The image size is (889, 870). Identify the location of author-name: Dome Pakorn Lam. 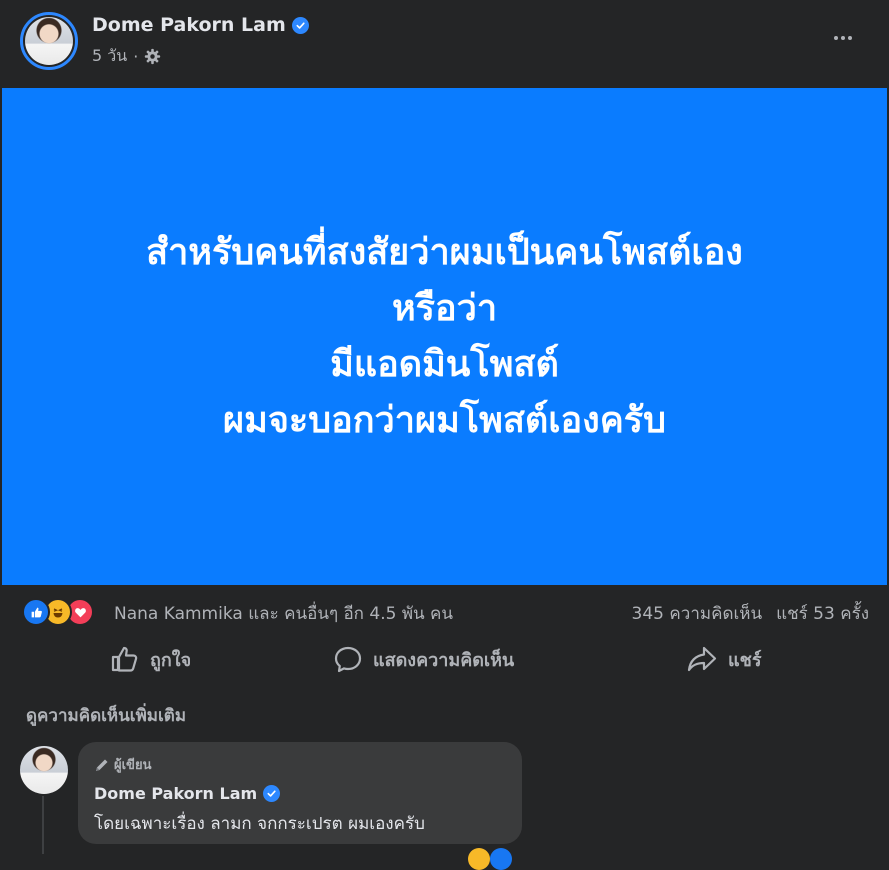
(189, 25).